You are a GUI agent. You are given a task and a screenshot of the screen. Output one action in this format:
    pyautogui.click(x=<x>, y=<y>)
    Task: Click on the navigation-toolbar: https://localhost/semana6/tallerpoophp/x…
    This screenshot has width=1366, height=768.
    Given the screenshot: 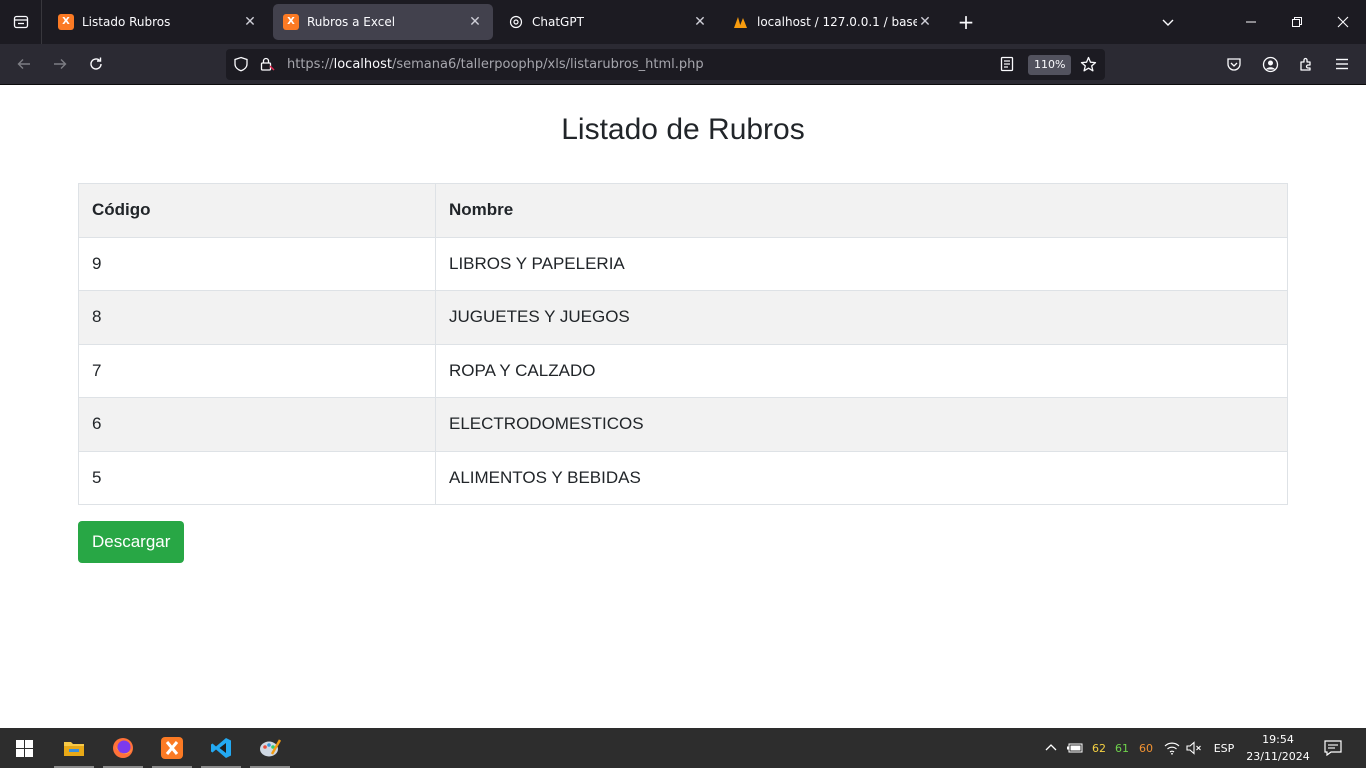 What is the action you would take?
    pyautogui.click(x=683, y=64)
    